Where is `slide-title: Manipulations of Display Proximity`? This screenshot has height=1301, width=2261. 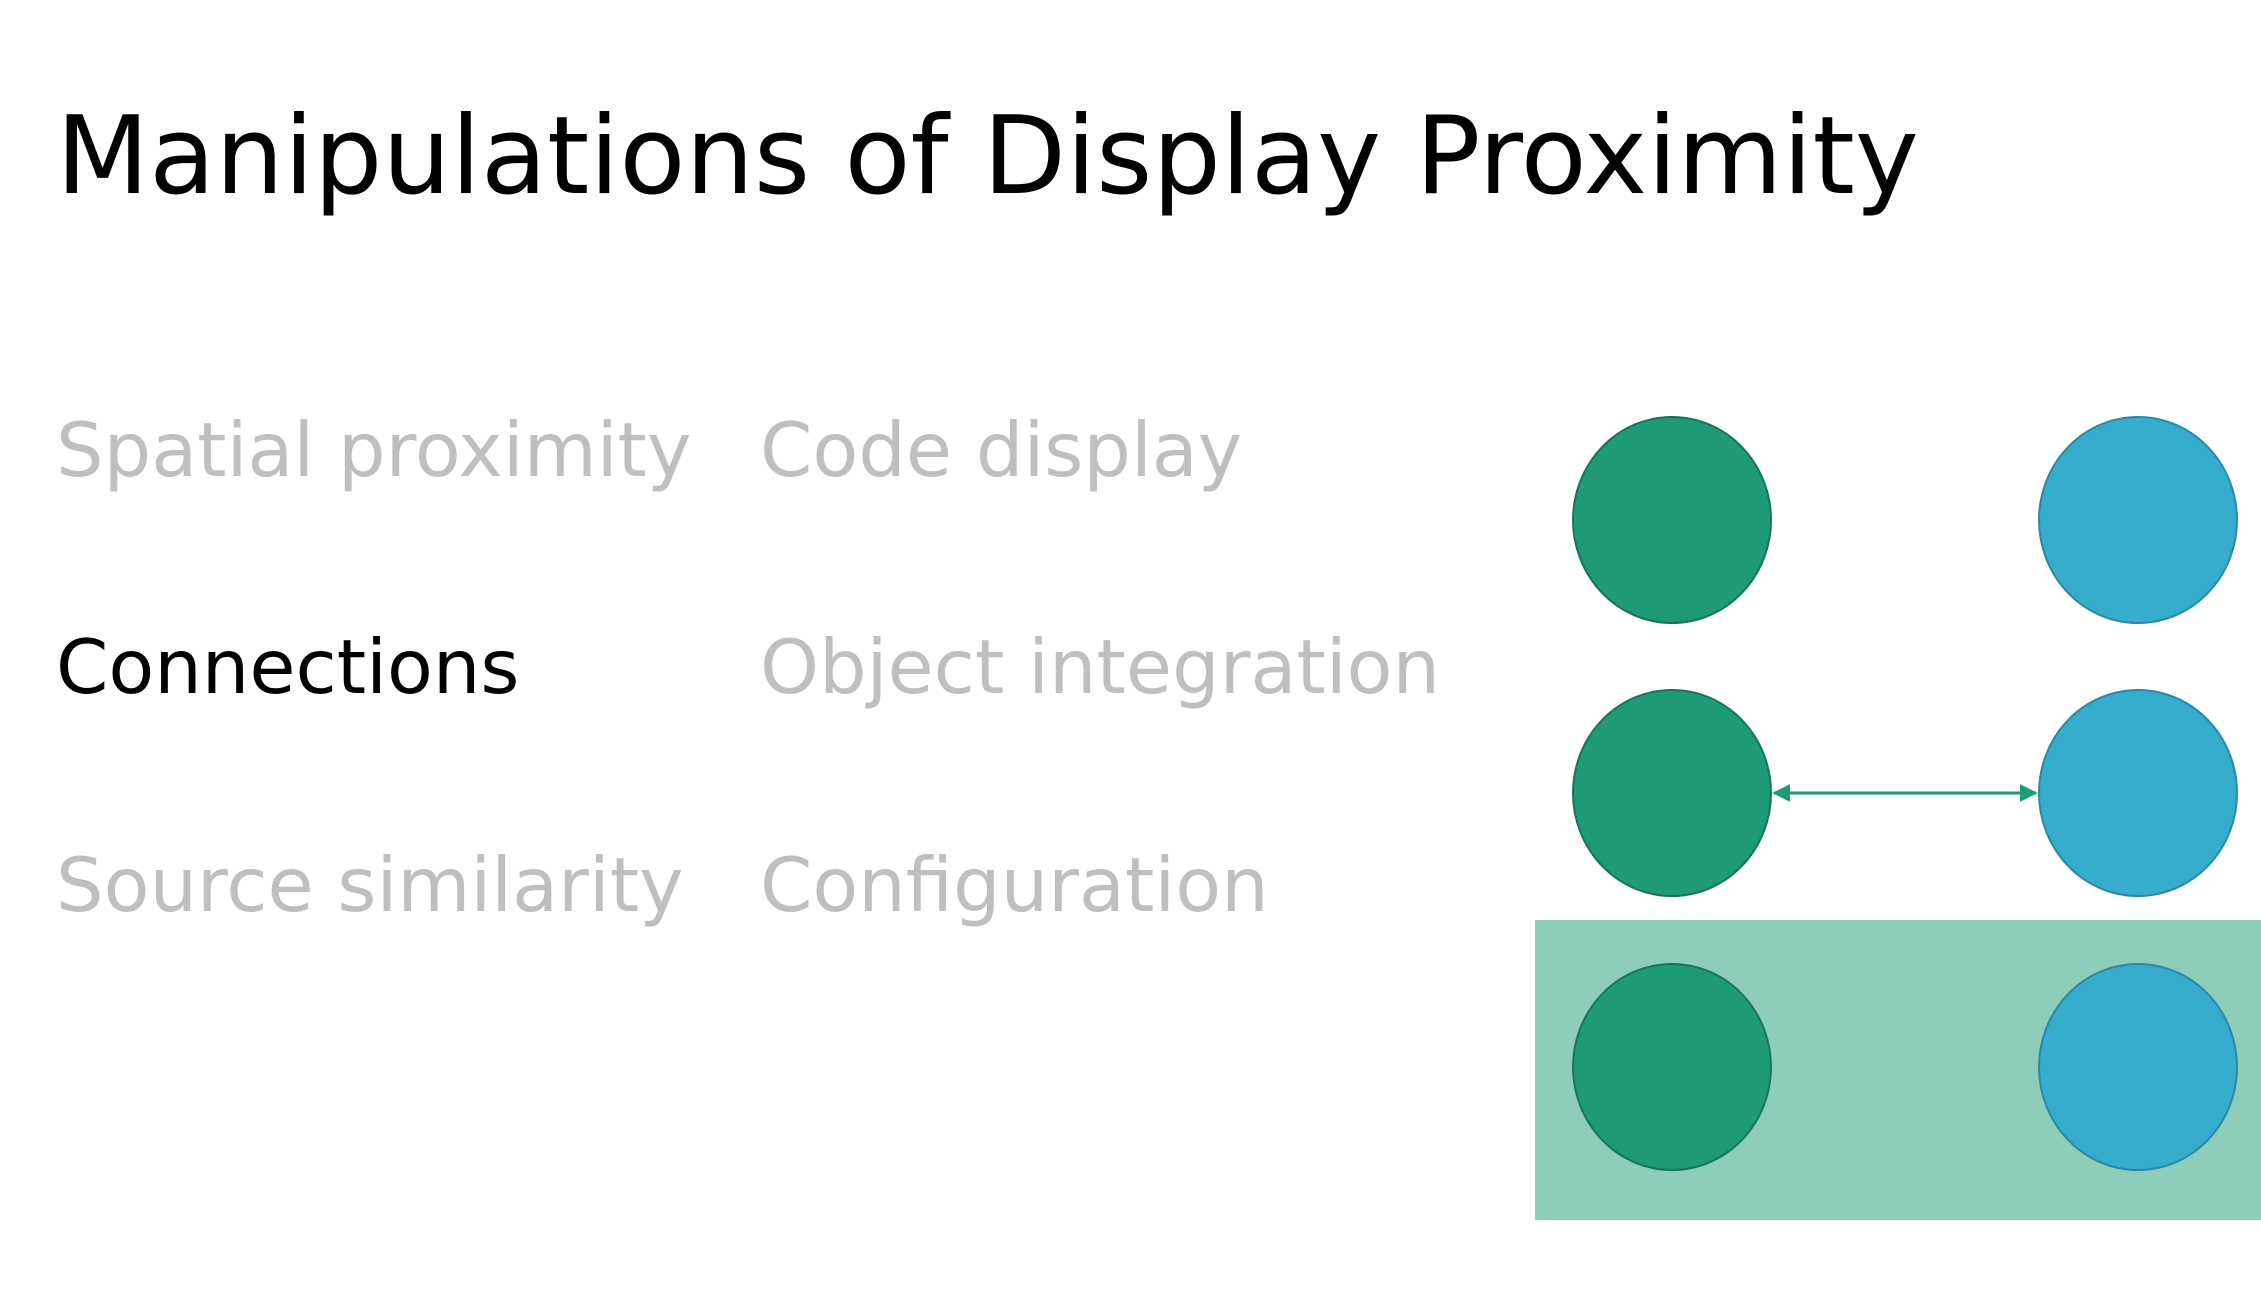 slide-title: Manipulations of Display Proximity is located at coordinates (987, 156).